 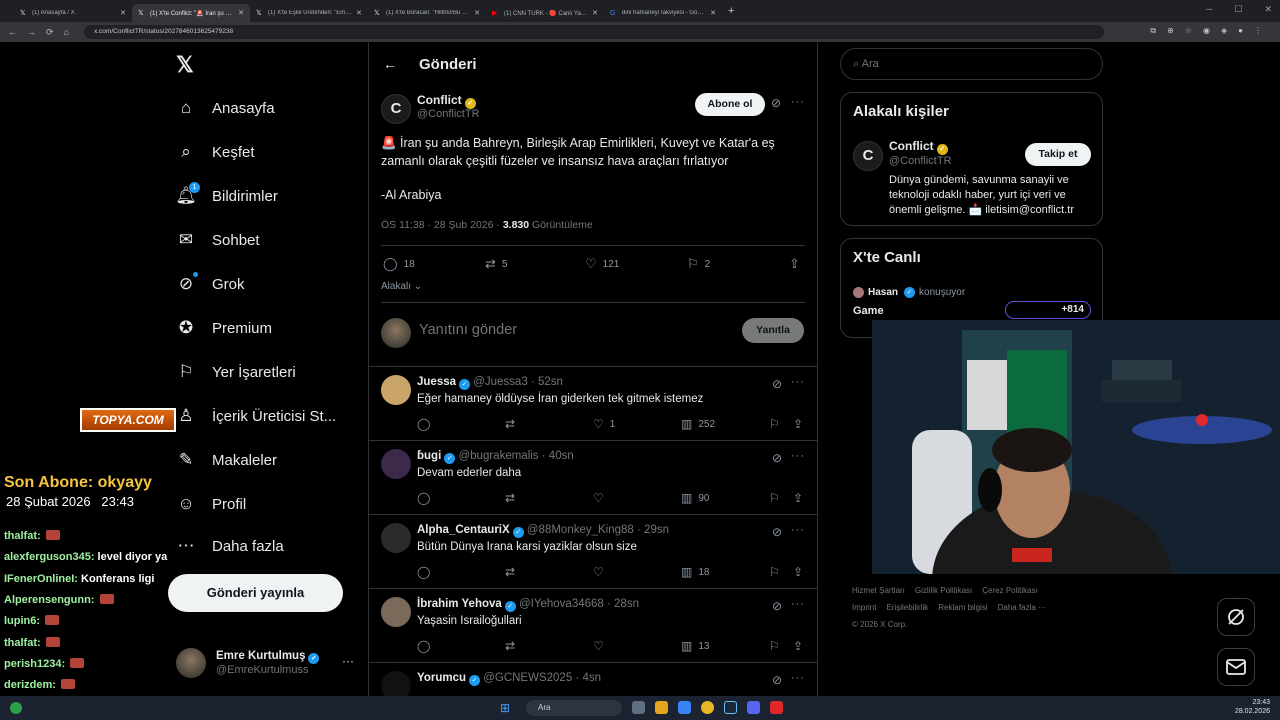 I want to click on related-name: Conflict, so click(x=911, y=146).